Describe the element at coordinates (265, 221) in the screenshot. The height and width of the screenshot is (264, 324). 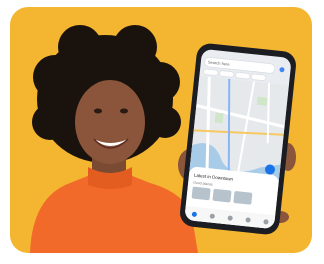
I see `updates-tab-icon` at that location.